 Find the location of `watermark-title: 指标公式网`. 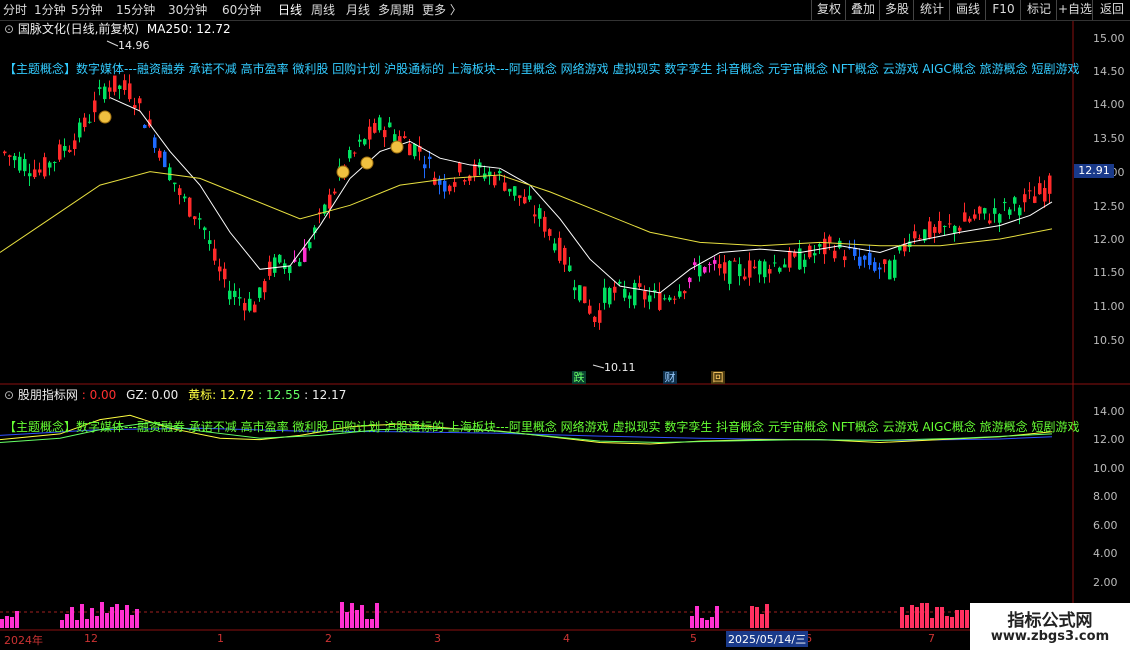

watermark-title: 指标公式网 is located at coordinates (1050, 621).